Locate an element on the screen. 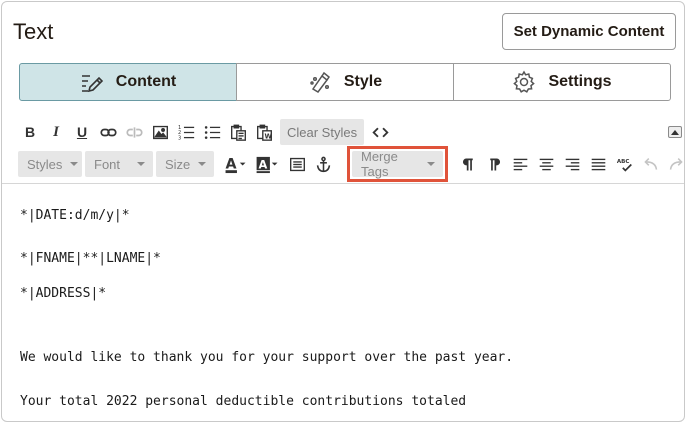 The image size is (686, 423). bulleted-list-icon is located at coordinates (212, 132).